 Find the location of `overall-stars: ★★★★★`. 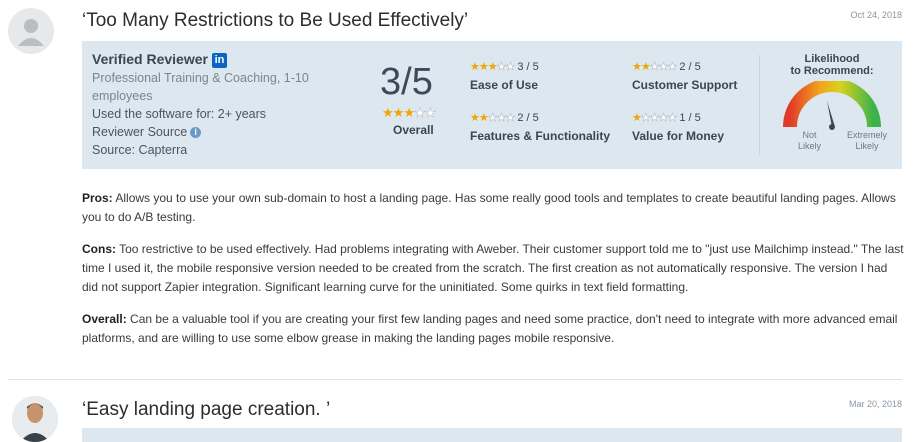

overall-stars: ★★★★★ is located at coordinates (409, 113).